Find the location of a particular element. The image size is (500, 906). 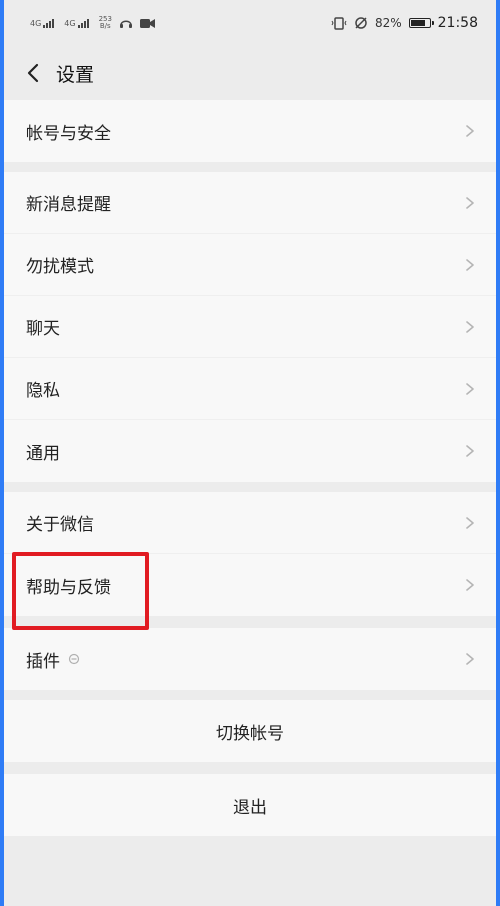

row-left: 通用 is located at coordinates (43, 451).